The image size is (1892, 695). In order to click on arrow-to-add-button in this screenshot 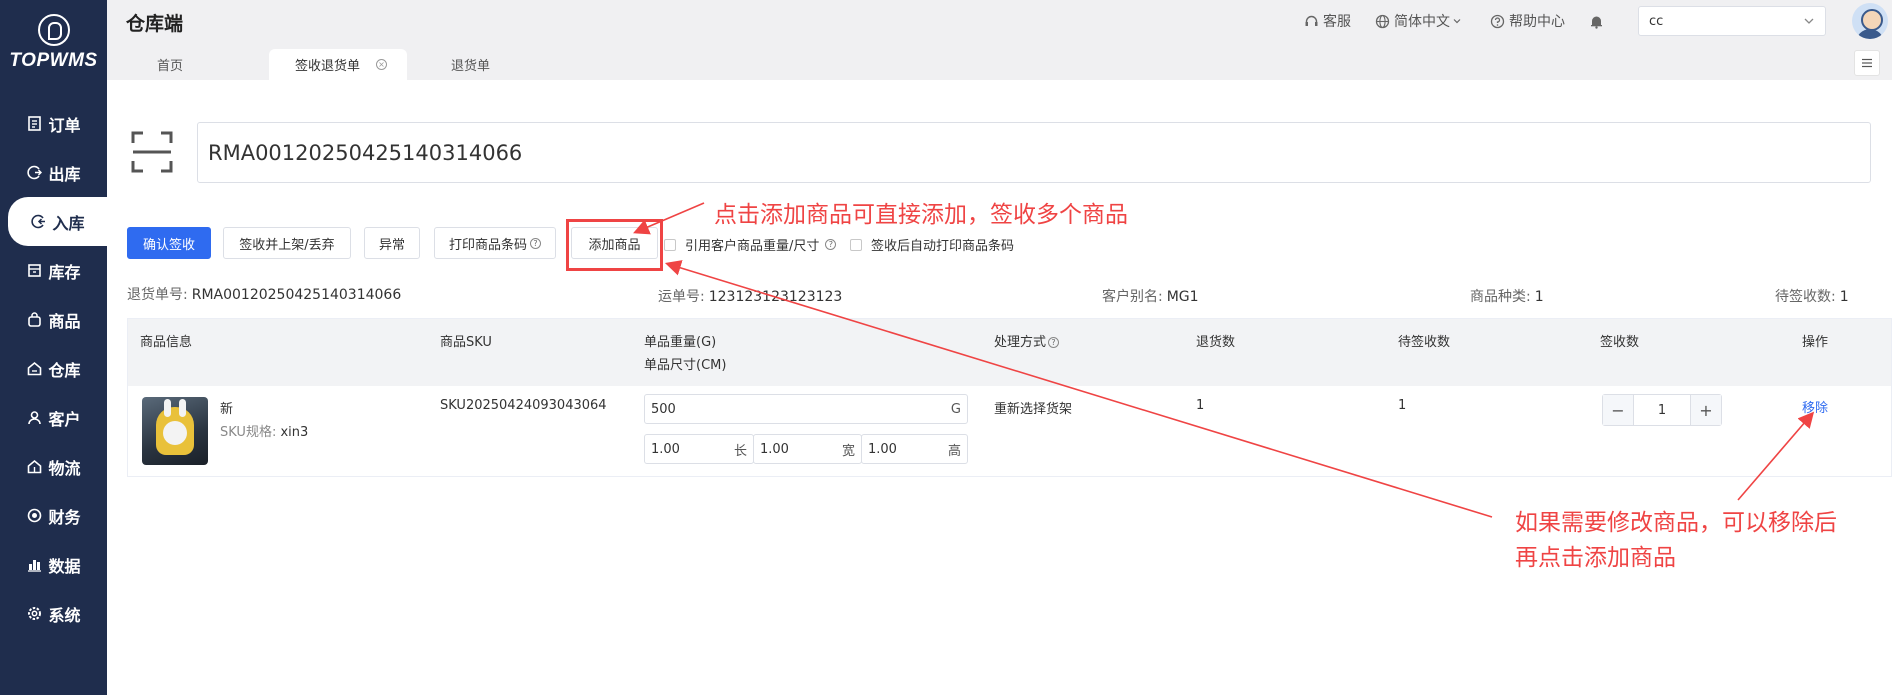, I will do `click(669, 218)`.